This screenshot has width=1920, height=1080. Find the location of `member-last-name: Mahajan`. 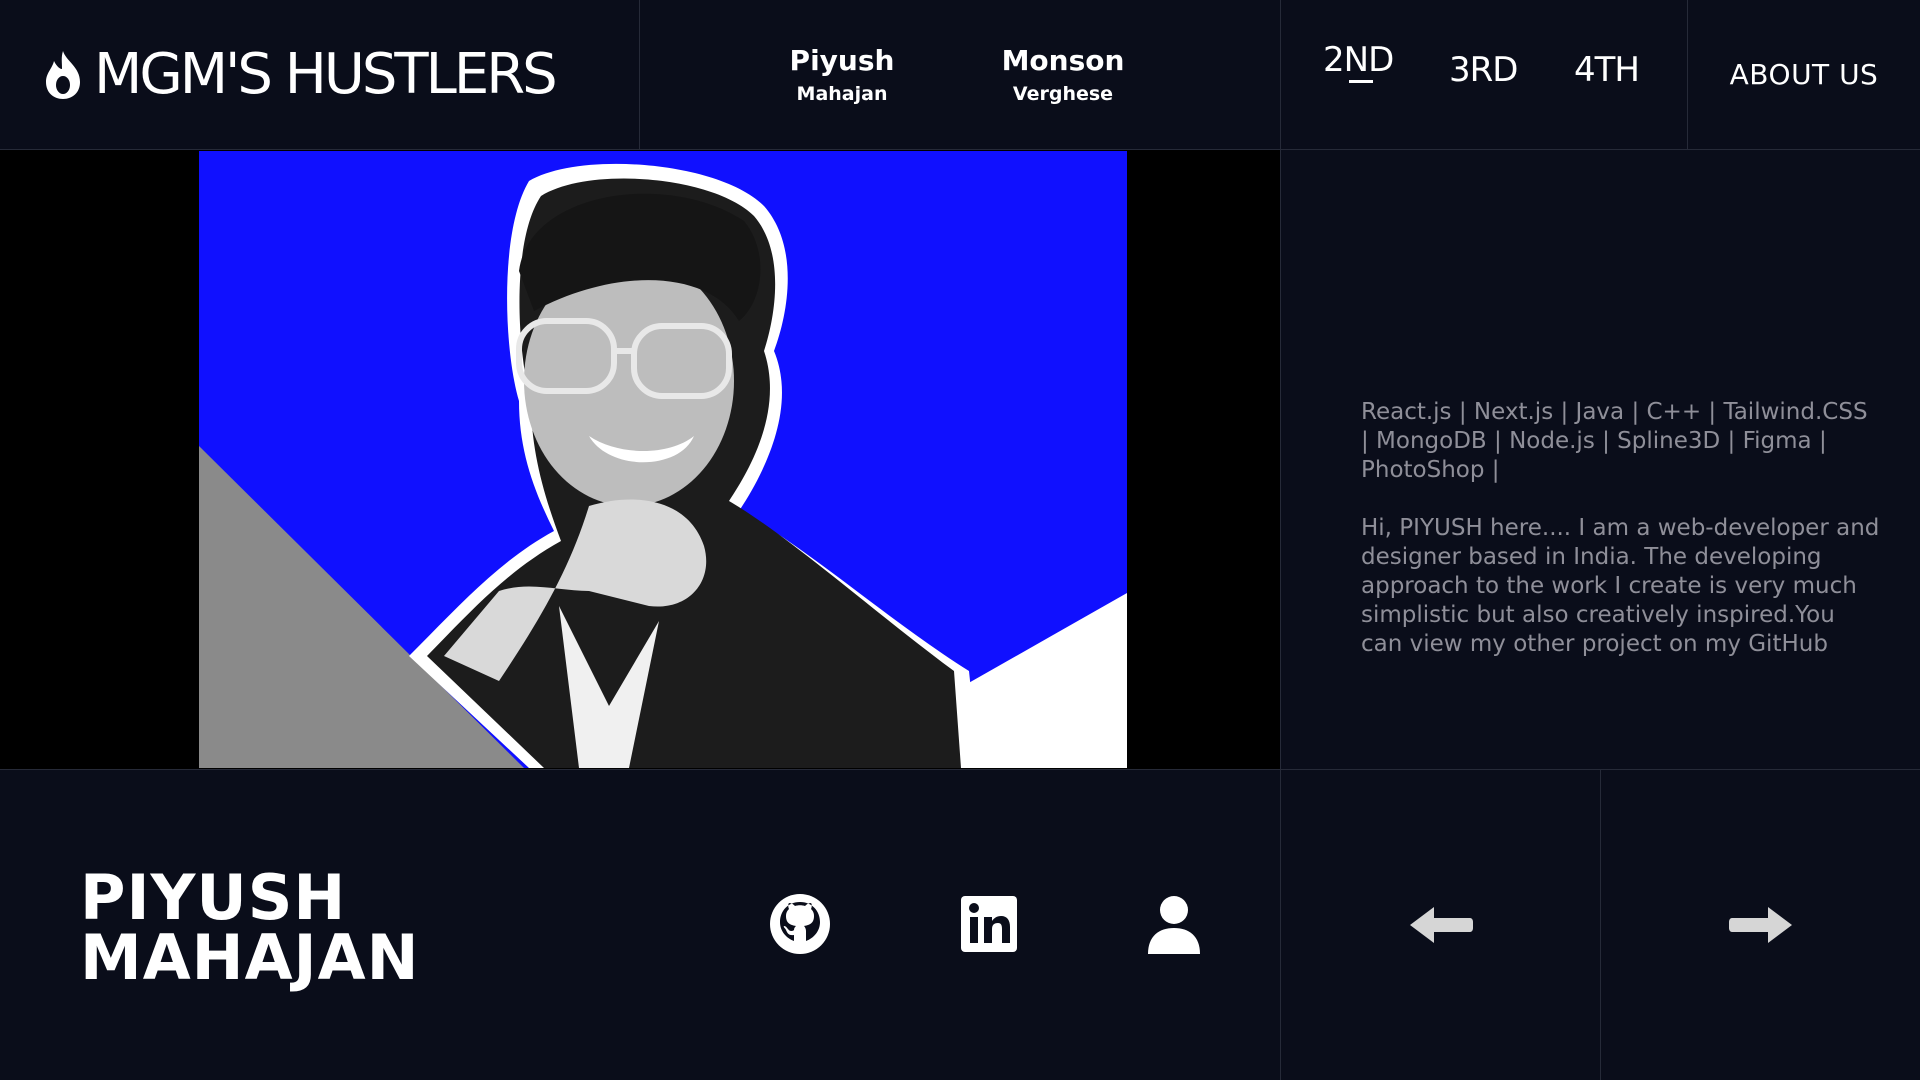

member-last-name: Mahajan is located at coordinates (842, 94).